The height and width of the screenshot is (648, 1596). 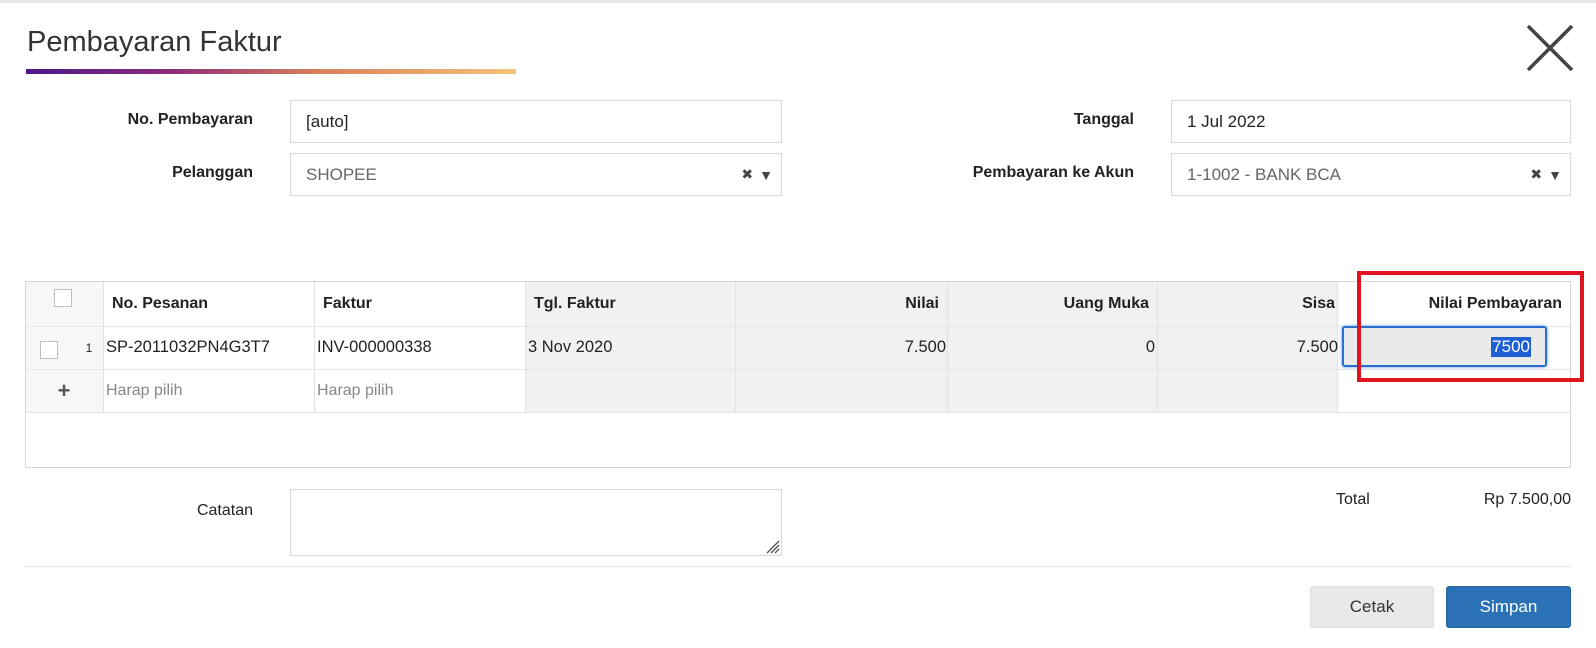 I want to click on payment-no-input: [auto], so click(x=536, y=121).